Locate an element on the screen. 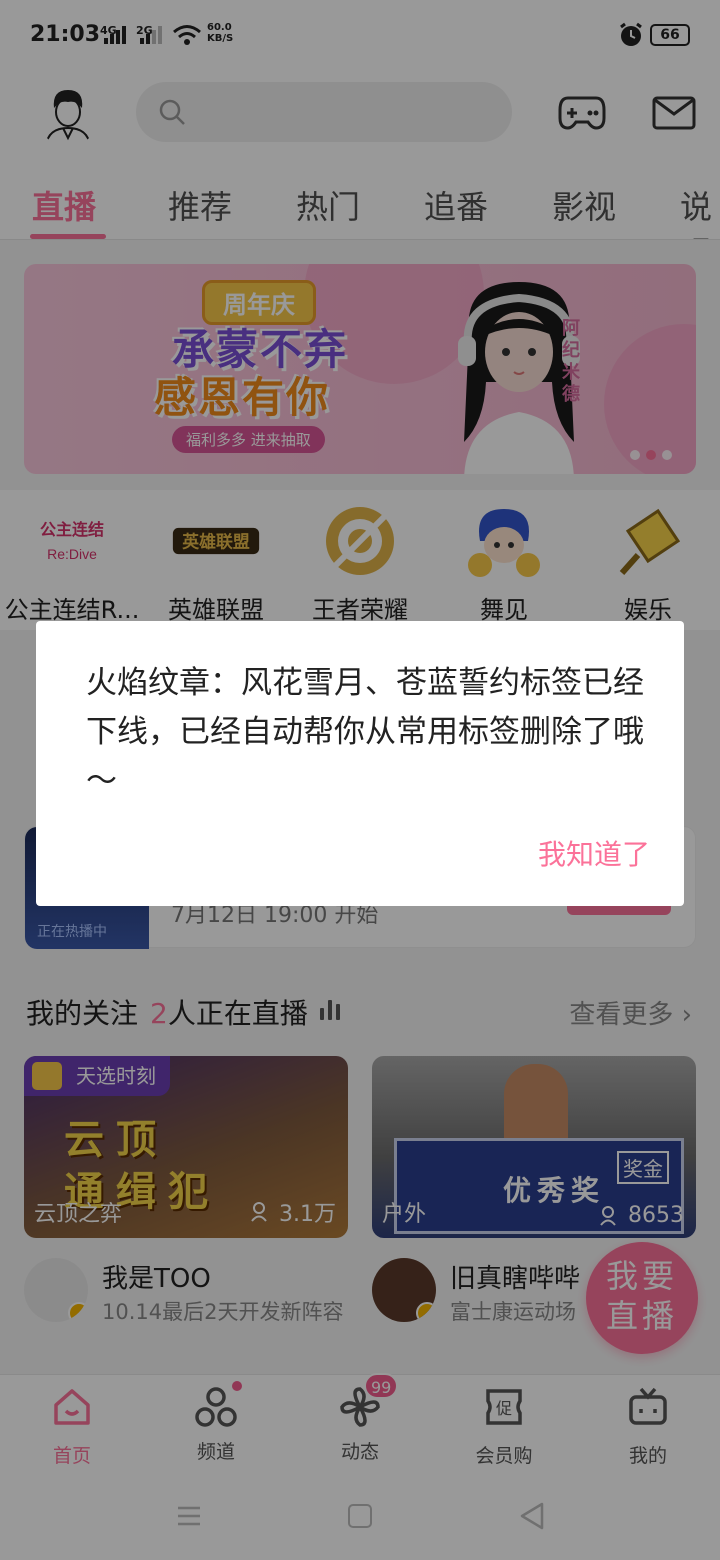 This screenshot has height=1560, width=720. dialog-ok-button: 我知道了 is located at coordinates (594, 853).